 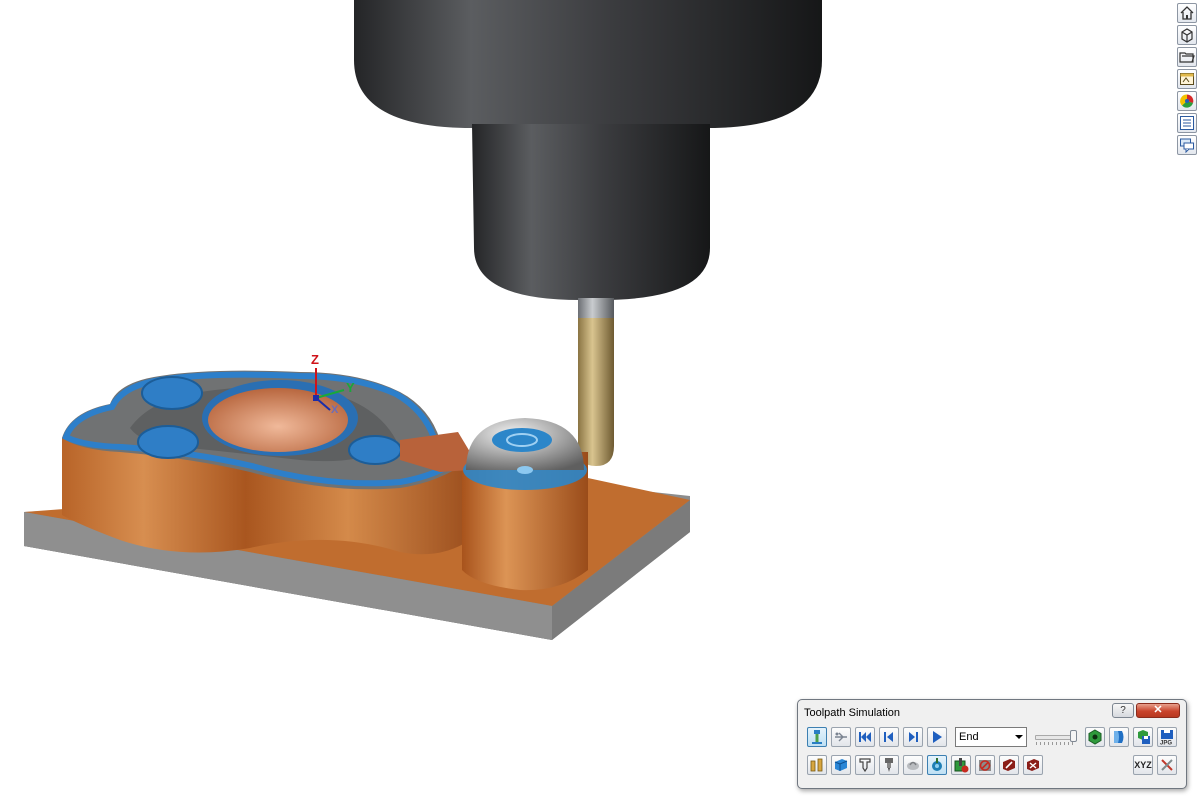 I want to click on gouge-check-icon, so click(x=985, y=765).